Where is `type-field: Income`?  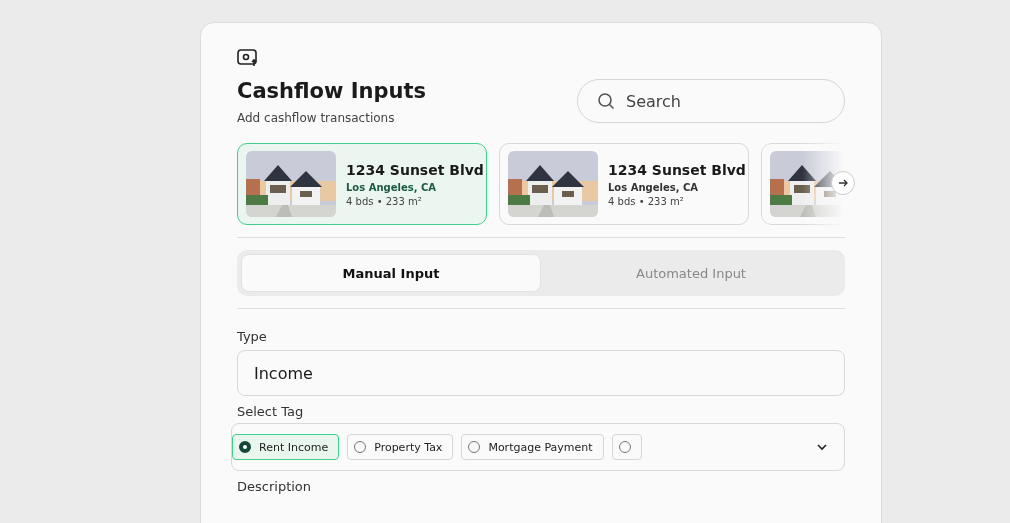 type-field: Income is located at coordinates (541, 373).